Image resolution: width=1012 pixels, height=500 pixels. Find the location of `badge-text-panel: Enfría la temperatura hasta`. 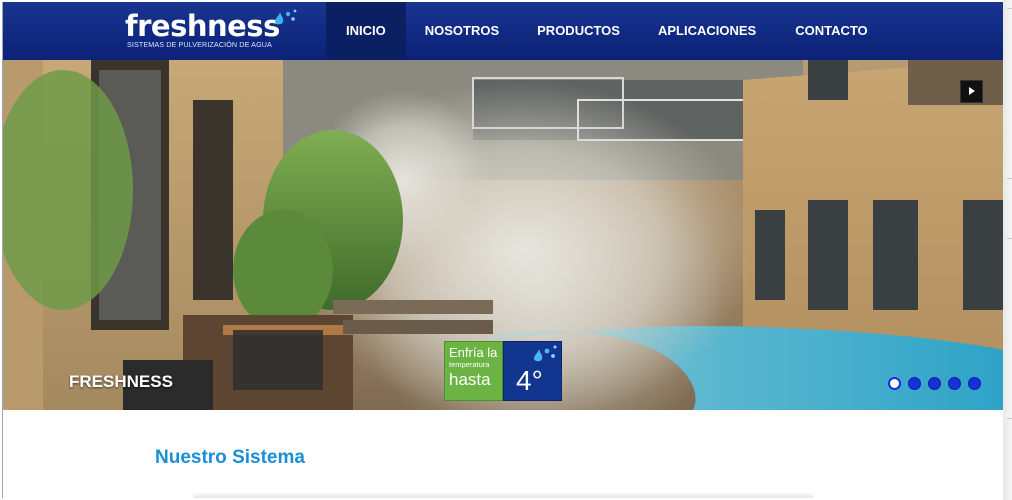

badge-text-panel: Enfría la temperatura hasta is located at coordinates (473, 371).